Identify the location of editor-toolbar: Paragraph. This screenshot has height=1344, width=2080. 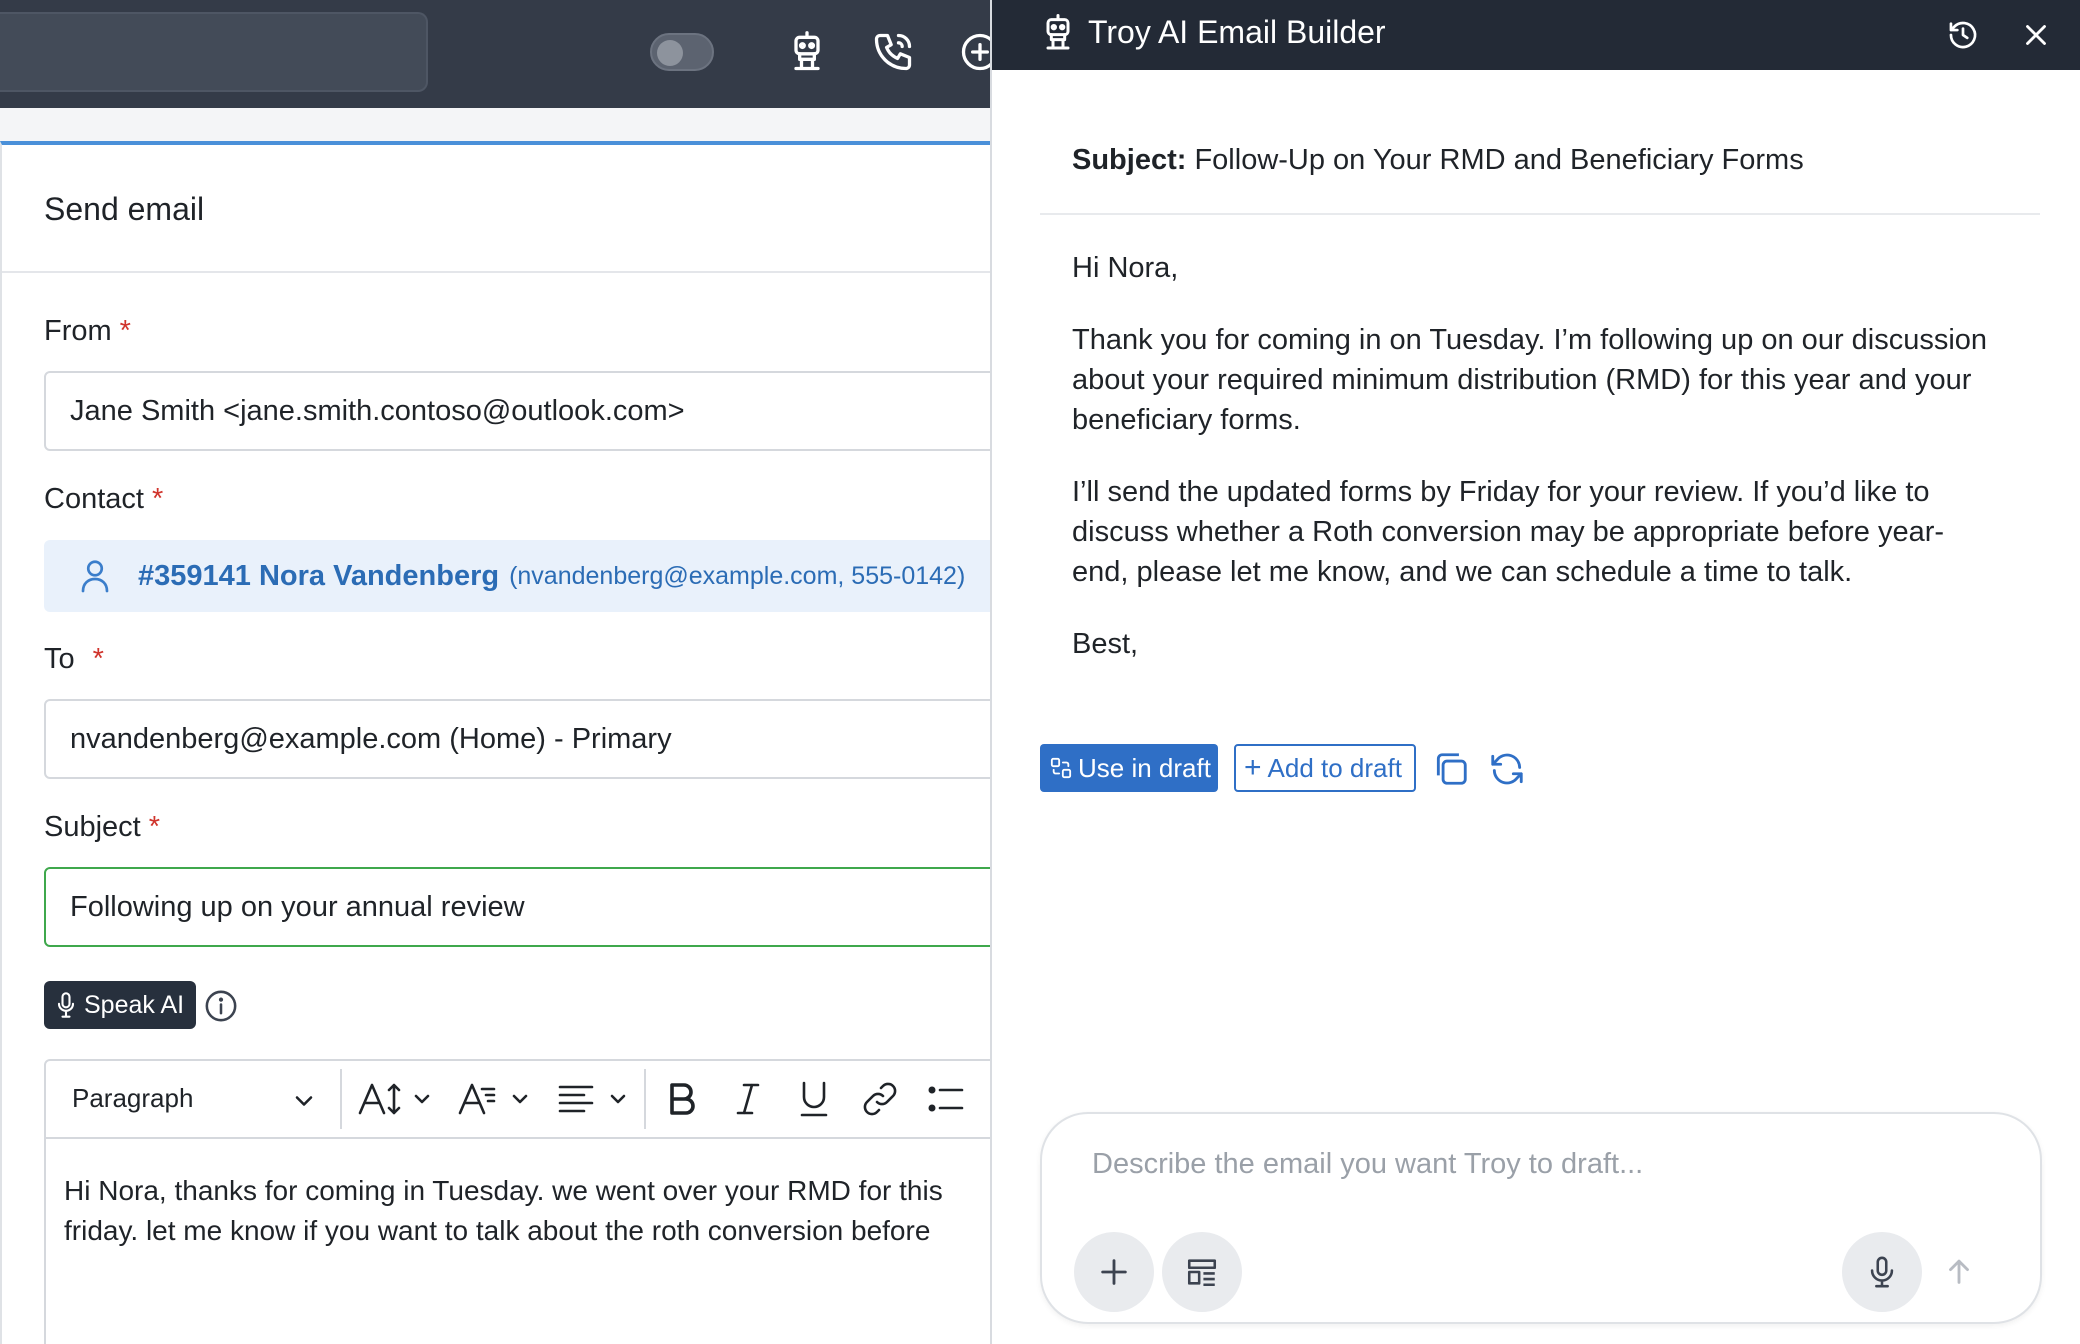
(520, 1100).